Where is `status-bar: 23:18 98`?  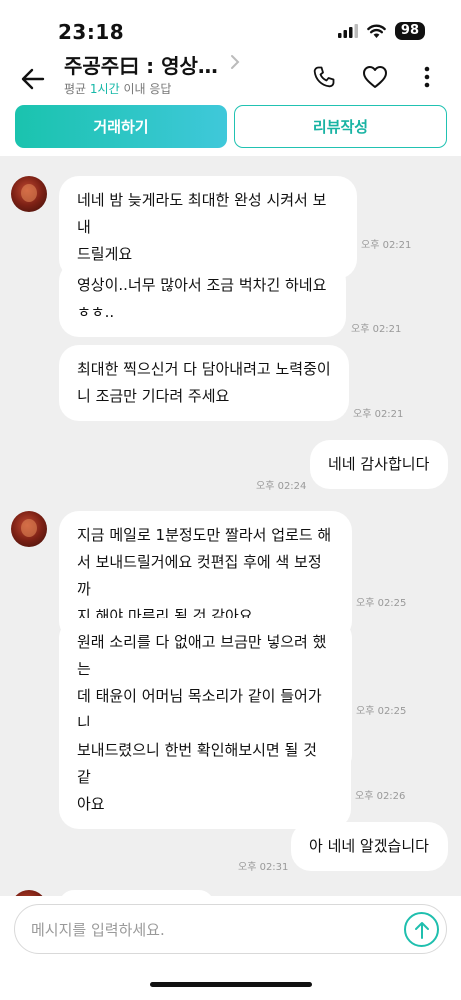 status-bar: 23:18 98 is located at coordinates (230, 24).